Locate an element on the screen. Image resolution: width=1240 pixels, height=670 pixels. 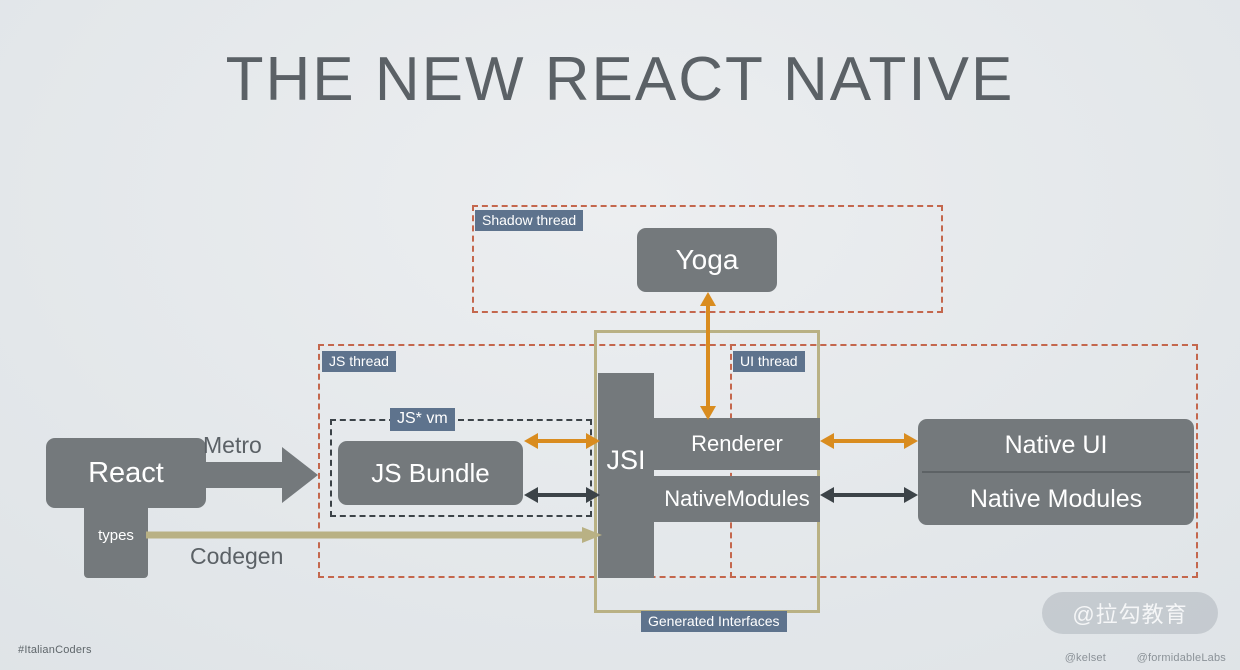
node-js-bundle: JS Bundle is located at coordinates (430, 473).